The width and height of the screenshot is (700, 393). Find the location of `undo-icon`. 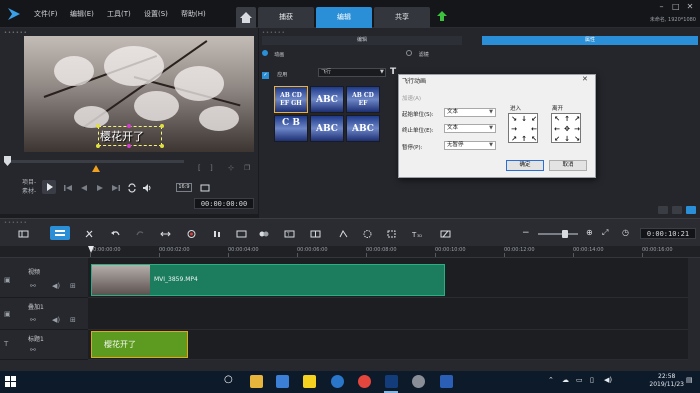

undo-icon is located at coordinates (115, 234).